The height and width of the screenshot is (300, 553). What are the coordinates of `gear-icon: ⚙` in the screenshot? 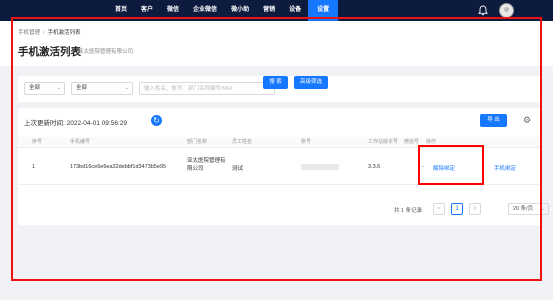 It's located at (527, 120).